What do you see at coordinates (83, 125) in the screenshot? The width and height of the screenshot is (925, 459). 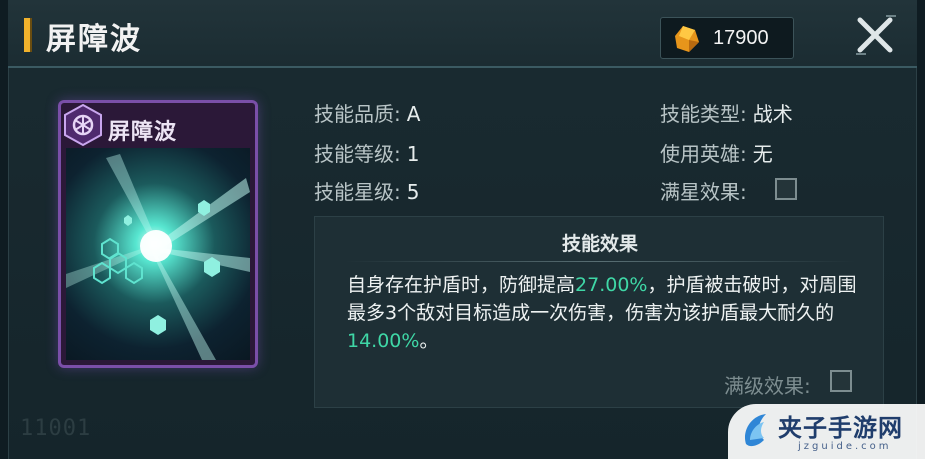 I see `hexagon-shield-icon` at bounding box center [83, 125].